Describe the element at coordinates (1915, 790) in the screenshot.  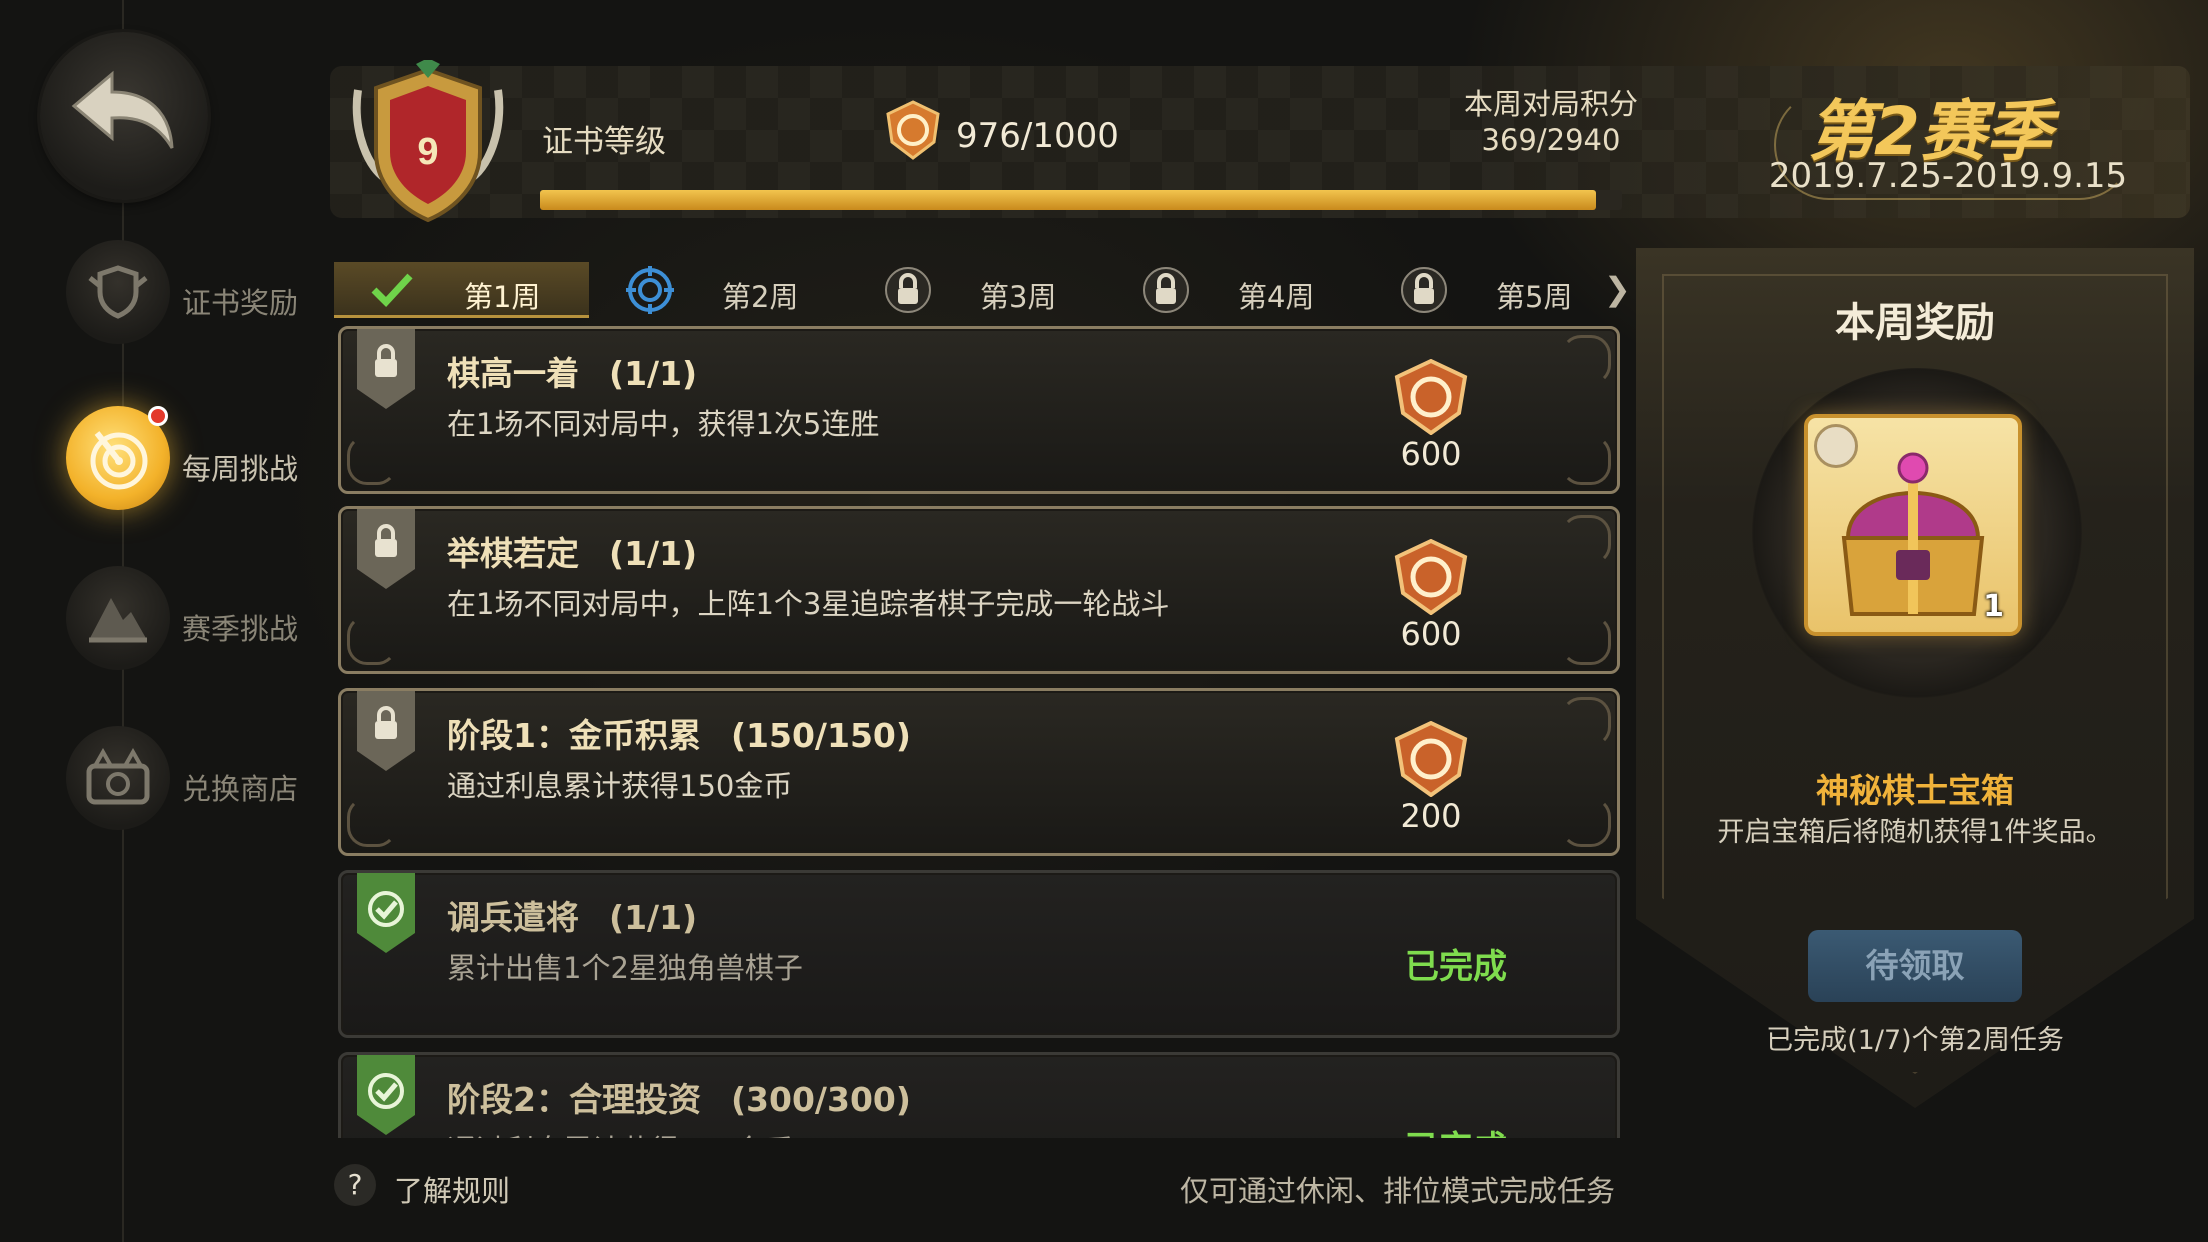
I see `prize-name: 神秘棋士宝箱` at that location.